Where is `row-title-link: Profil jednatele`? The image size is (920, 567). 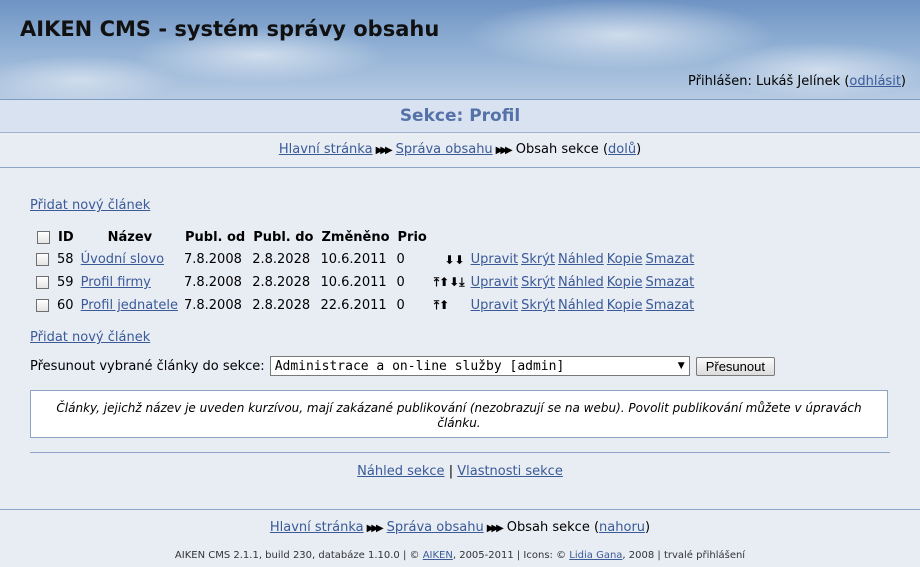
row-title-link: Profil jednatele is located at coordinates (129, 305).